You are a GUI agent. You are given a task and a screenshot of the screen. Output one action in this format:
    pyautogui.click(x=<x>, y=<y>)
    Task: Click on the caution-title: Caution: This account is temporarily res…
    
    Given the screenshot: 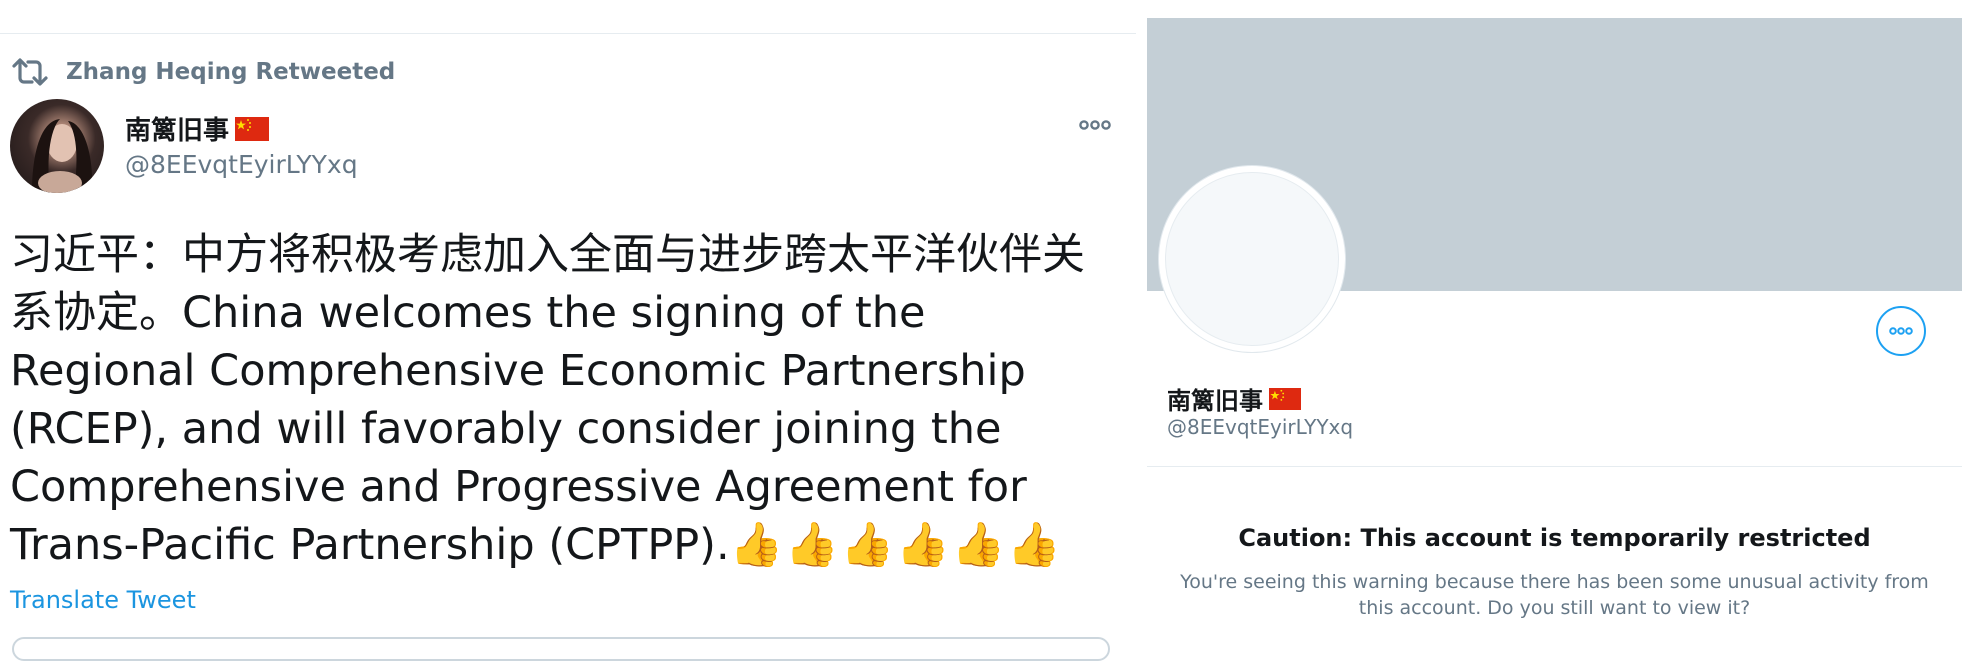 What is the action you would take?
    pyautogui.click(x=1554, y=538)
    